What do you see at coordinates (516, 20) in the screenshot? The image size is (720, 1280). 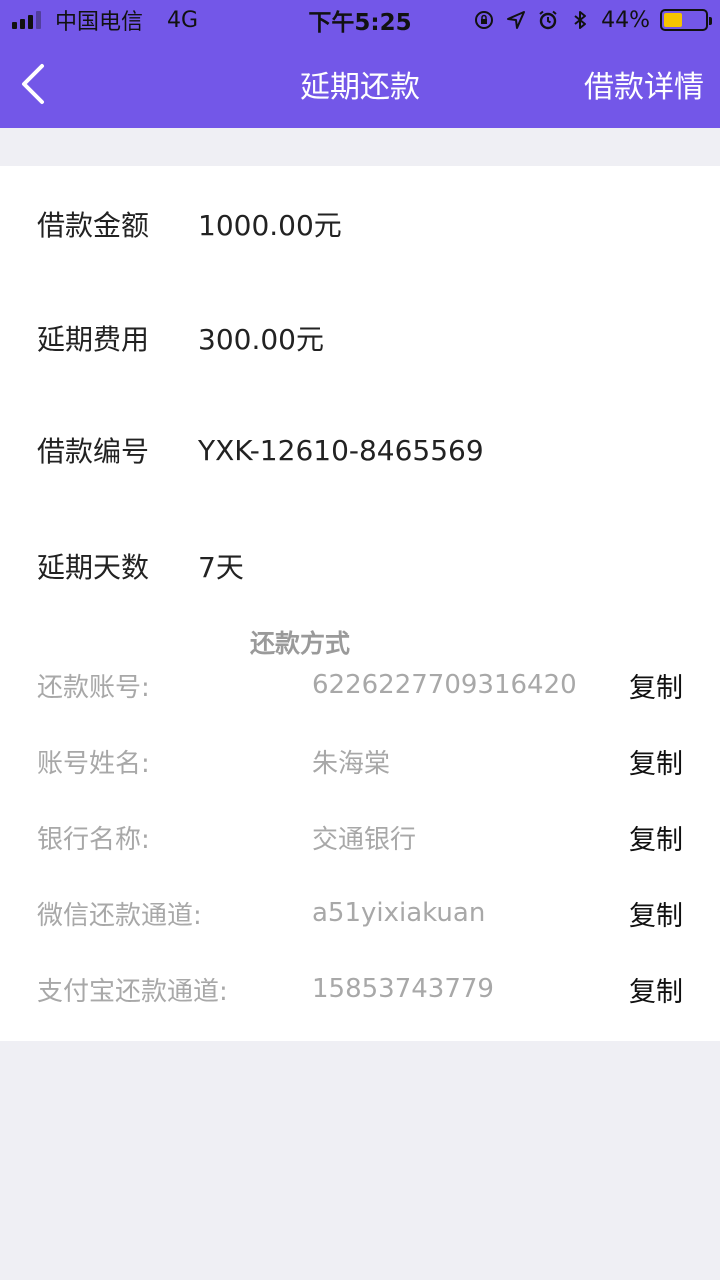 I see `location-icon` at bounding box center [516, 20].